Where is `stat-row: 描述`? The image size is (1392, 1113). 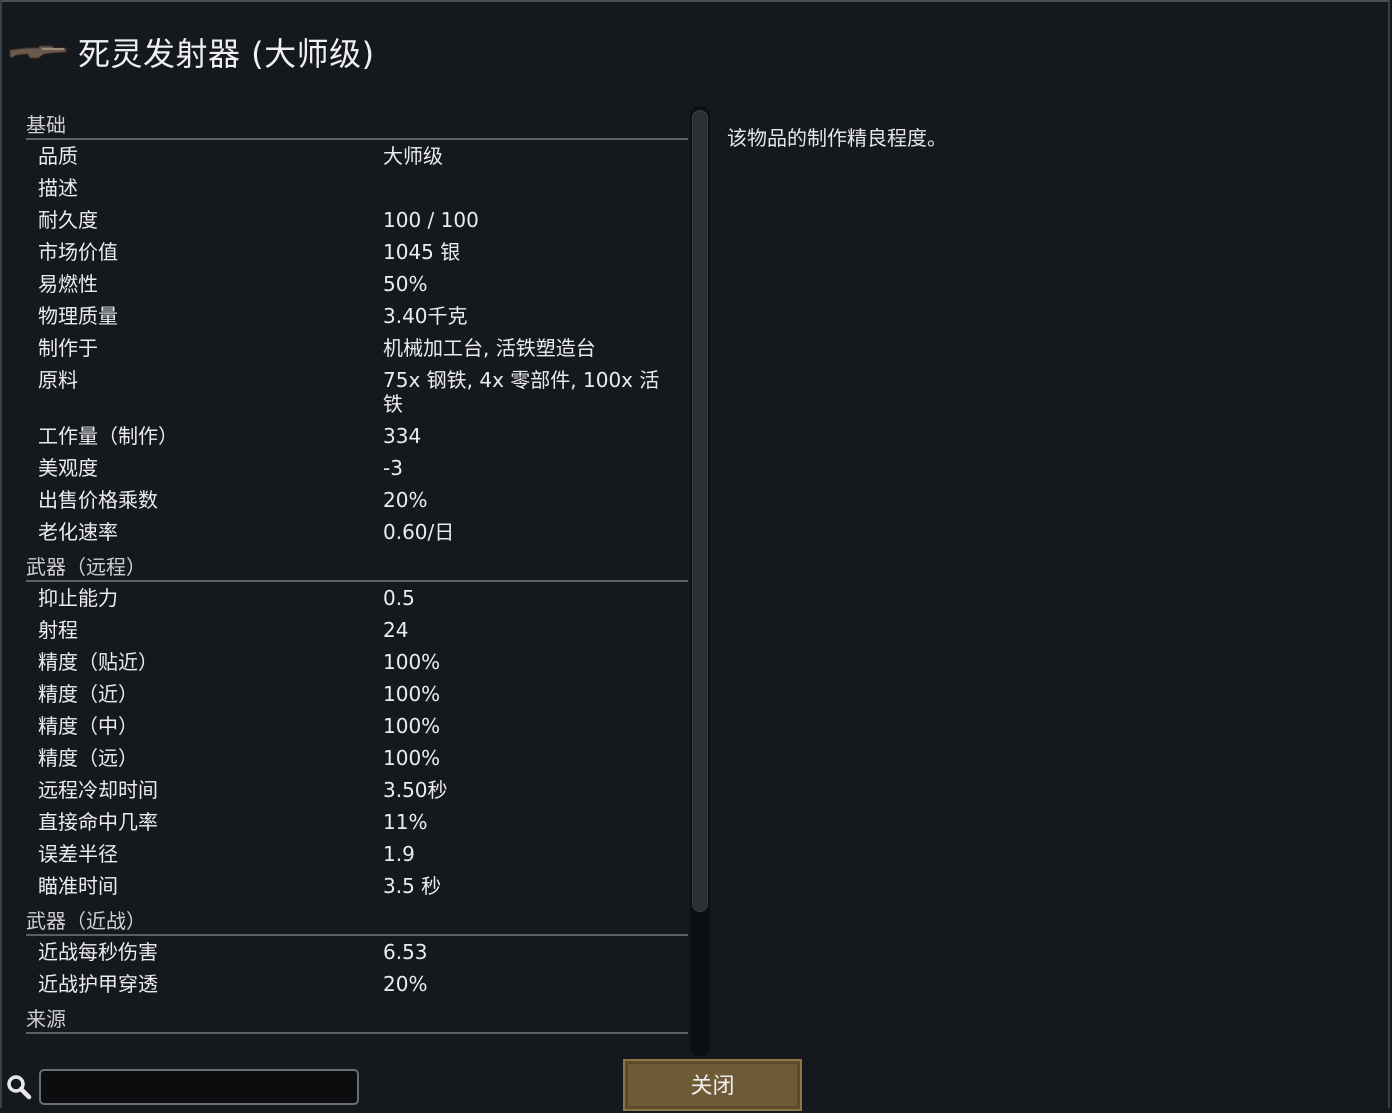
stat-row: 描述 is located at coordinates (357, 188).